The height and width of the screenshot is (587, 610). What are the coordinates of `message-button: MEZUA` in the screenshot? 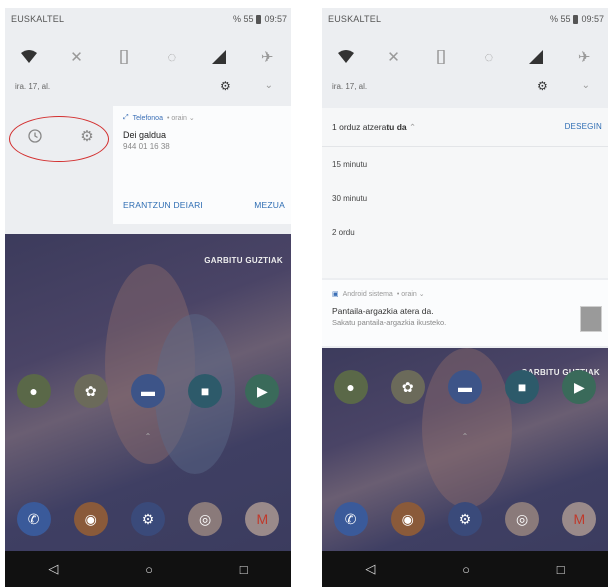 It's located at (269, 205).